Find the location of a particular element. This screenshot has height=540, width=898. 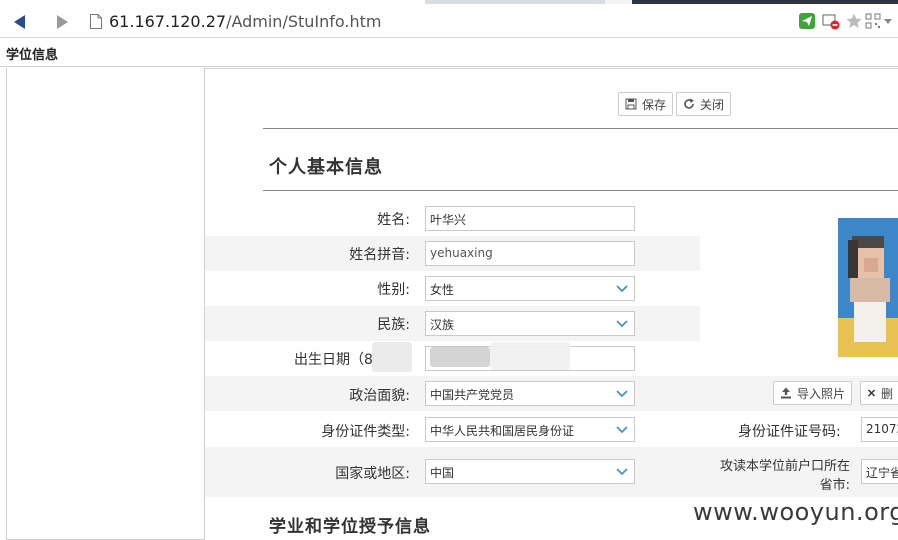

upload-icon is located at coordinates (786, 393).